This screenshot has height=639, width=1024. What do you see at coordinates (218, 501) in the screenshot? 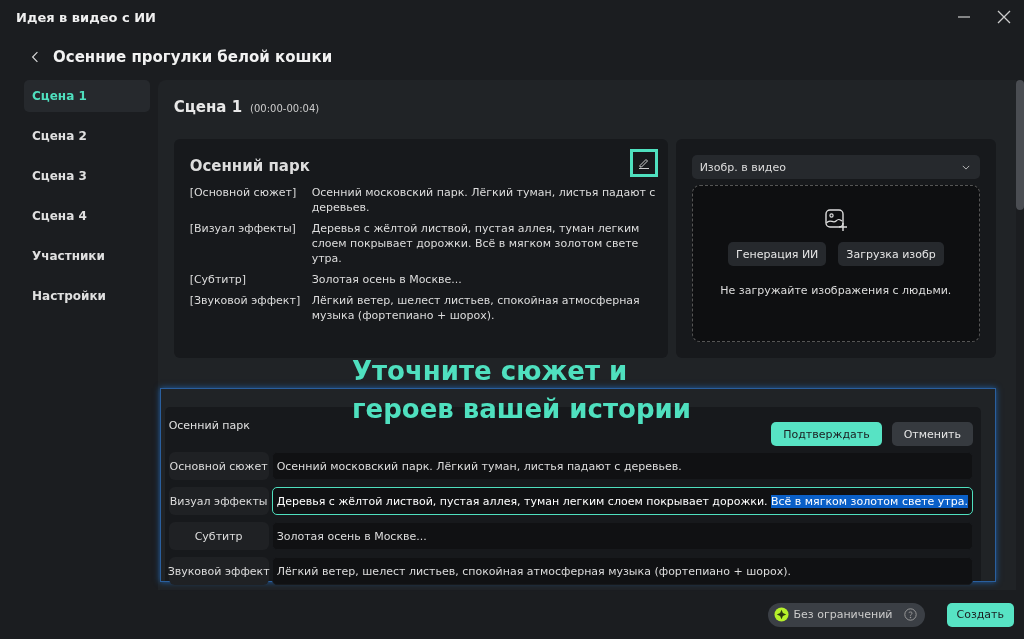
I see `field-label: Визуал эффекты` at bounding box center [218, 501].